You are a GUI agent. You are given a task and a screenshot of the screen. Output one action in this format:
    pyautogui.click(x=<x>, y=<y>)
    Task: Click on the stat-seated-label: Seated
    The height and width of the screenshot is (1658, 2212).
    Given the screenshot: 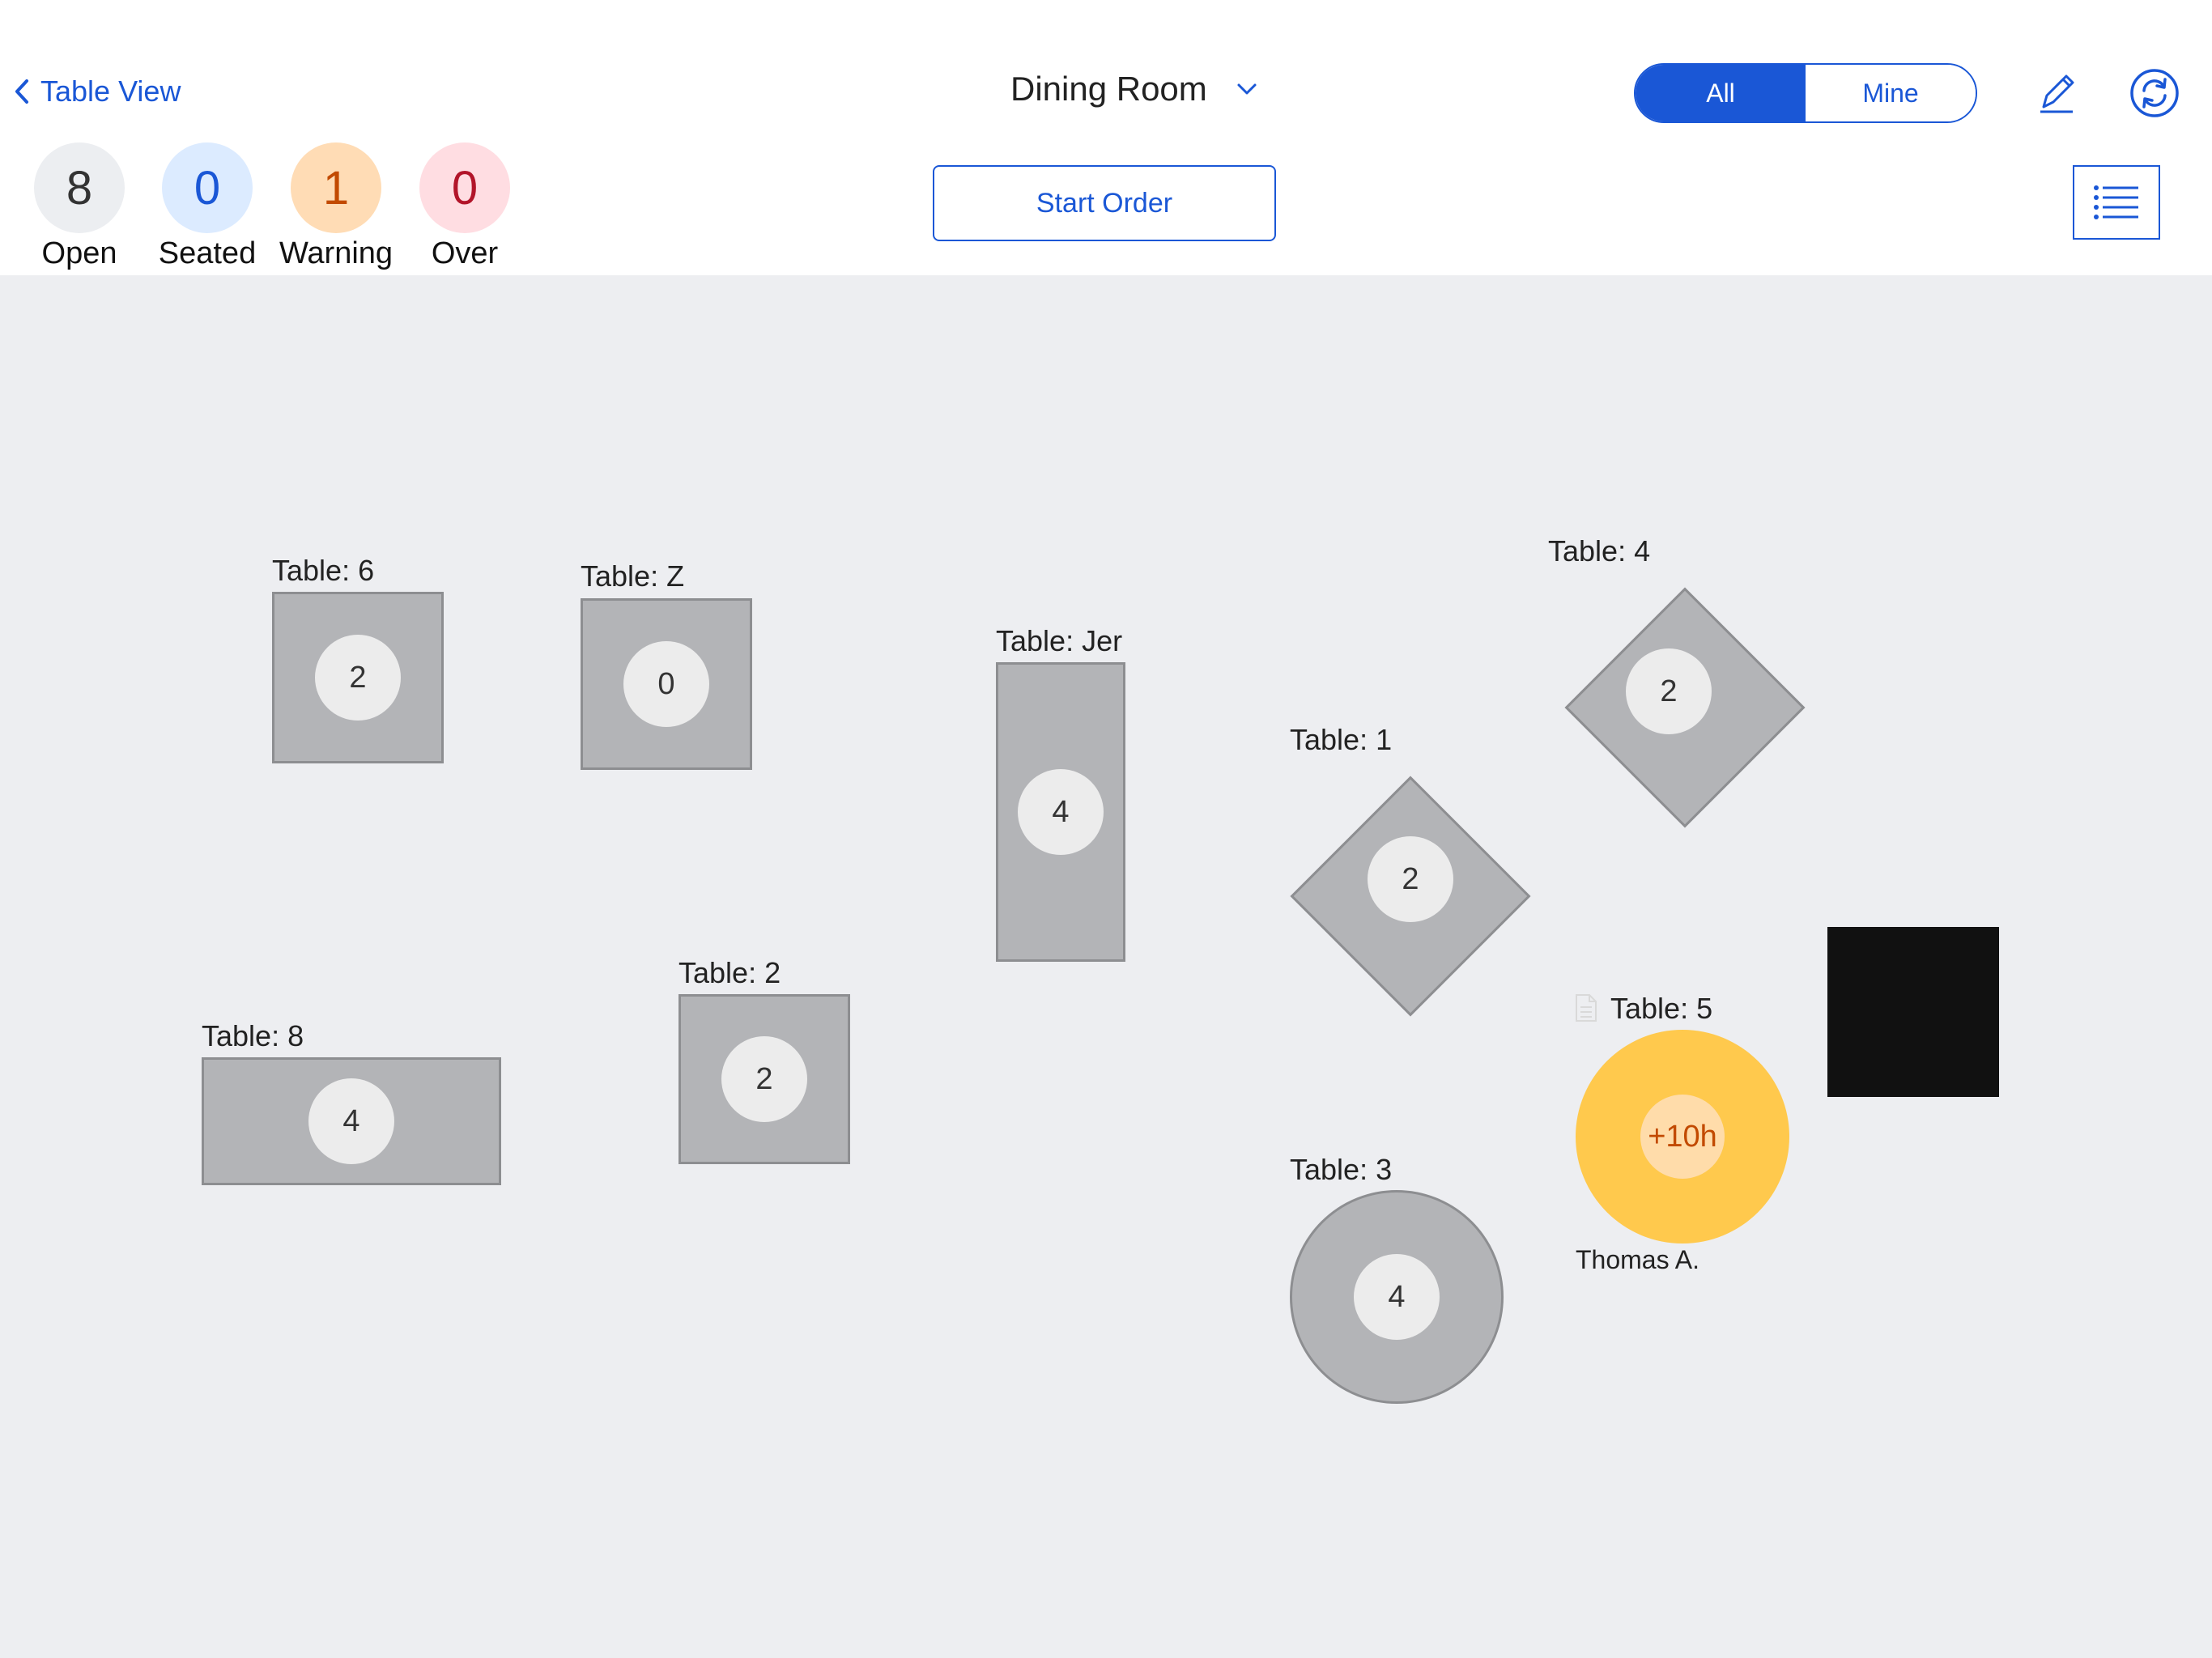 What is the action you would take?
    pyautogui.click(x=208, y=253)
    